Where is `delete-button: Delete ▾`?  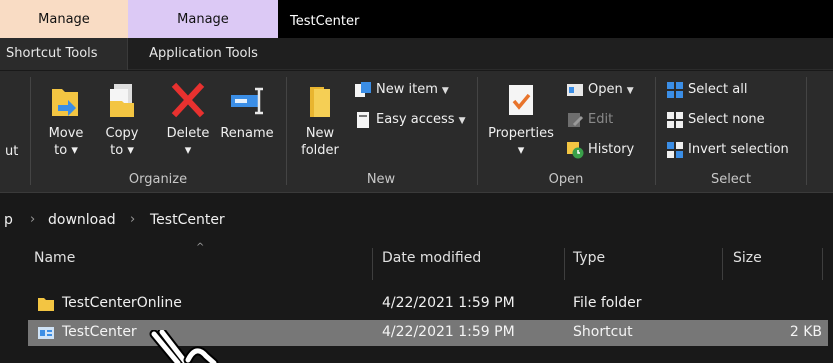
delete-button: Delete ▾ is located at coordinates (188, 120).